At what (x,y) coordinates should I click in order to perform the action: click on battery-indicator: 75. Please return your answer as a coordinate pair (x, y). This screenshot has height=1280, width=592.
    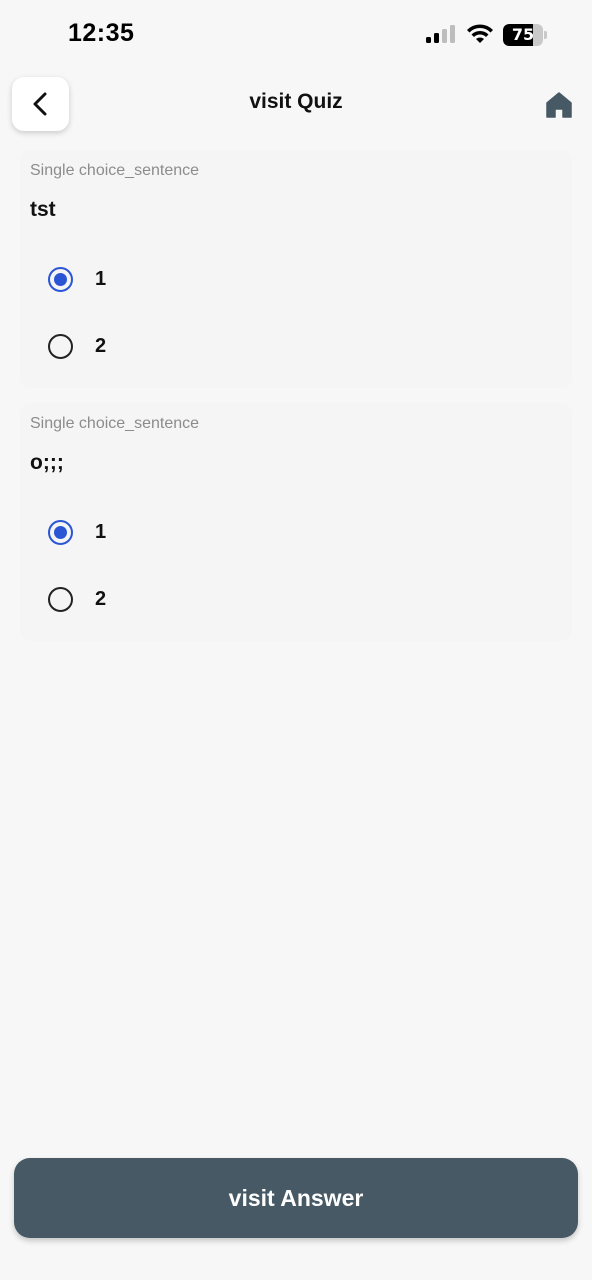
    Looking at the image, I should click on (525, 35).